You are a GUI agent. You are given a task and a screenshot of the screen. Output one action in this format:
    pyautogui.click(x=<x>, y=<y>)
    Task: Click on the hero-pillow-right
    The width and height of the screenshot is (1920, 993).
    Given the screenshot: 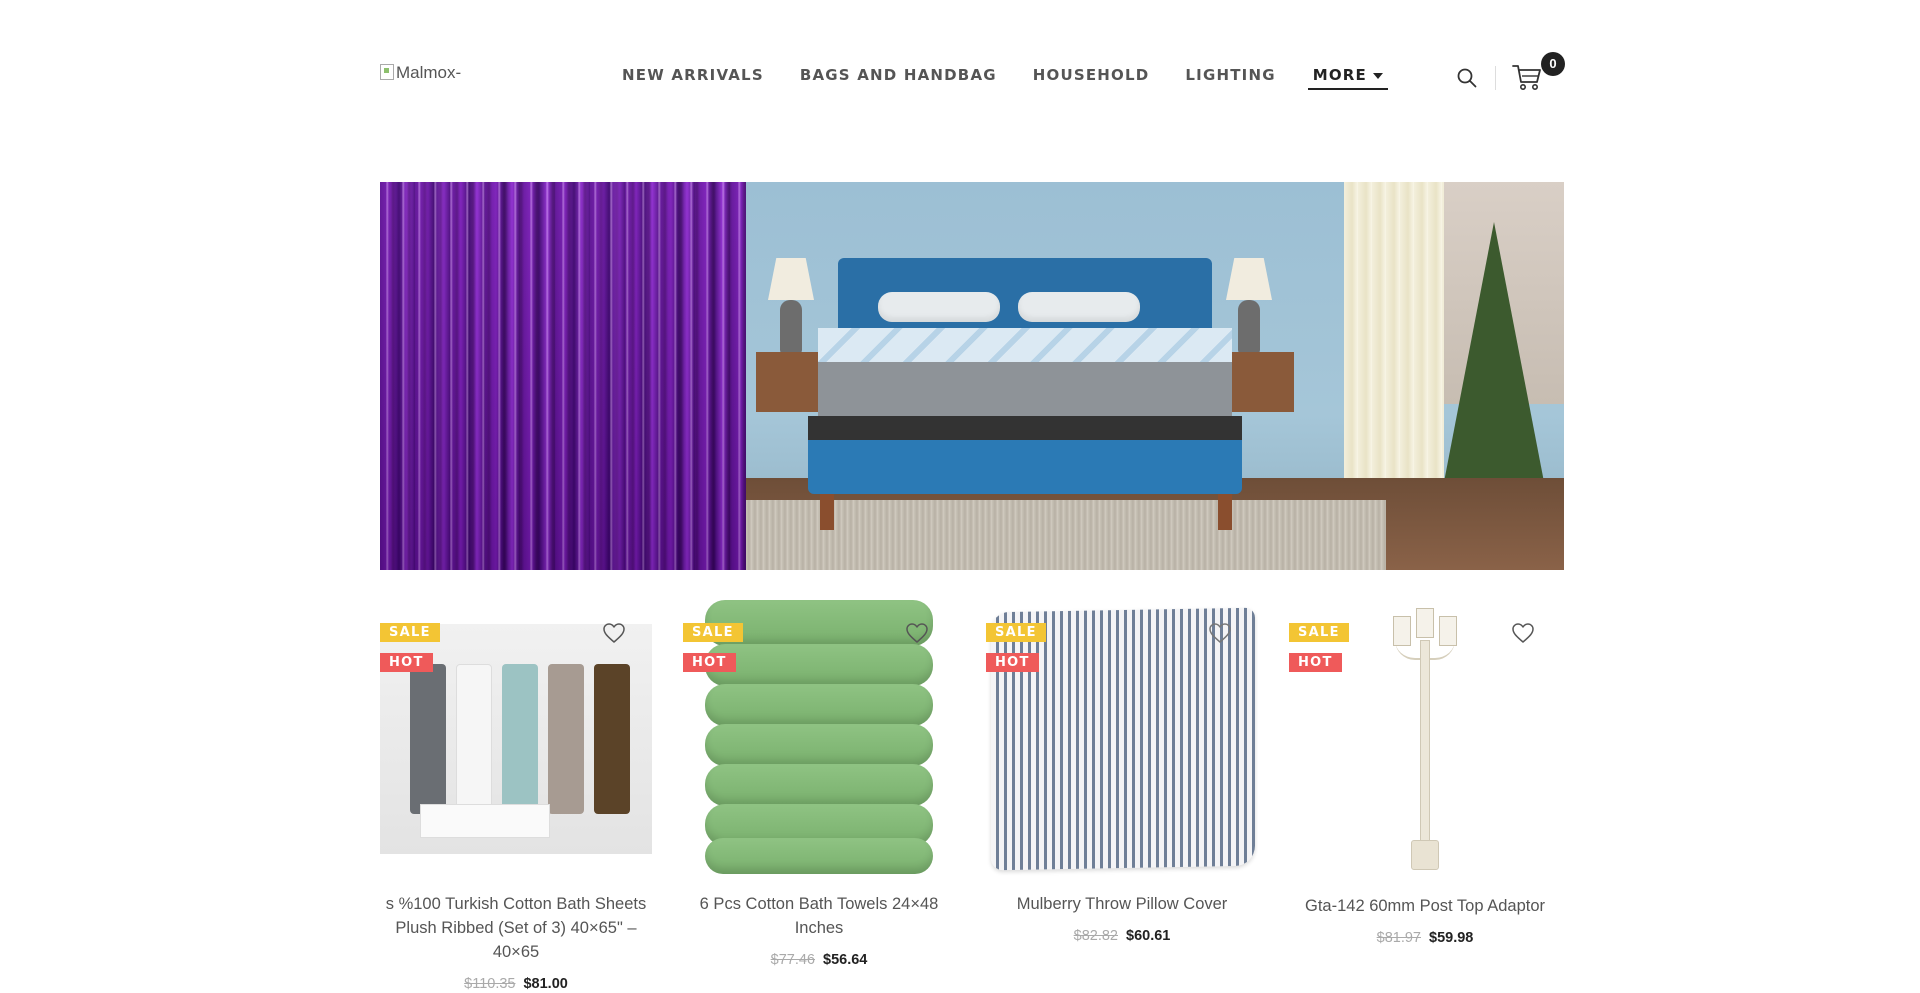 What is the action you would take?
    pyautogui.click(x=1079, y=307)
    